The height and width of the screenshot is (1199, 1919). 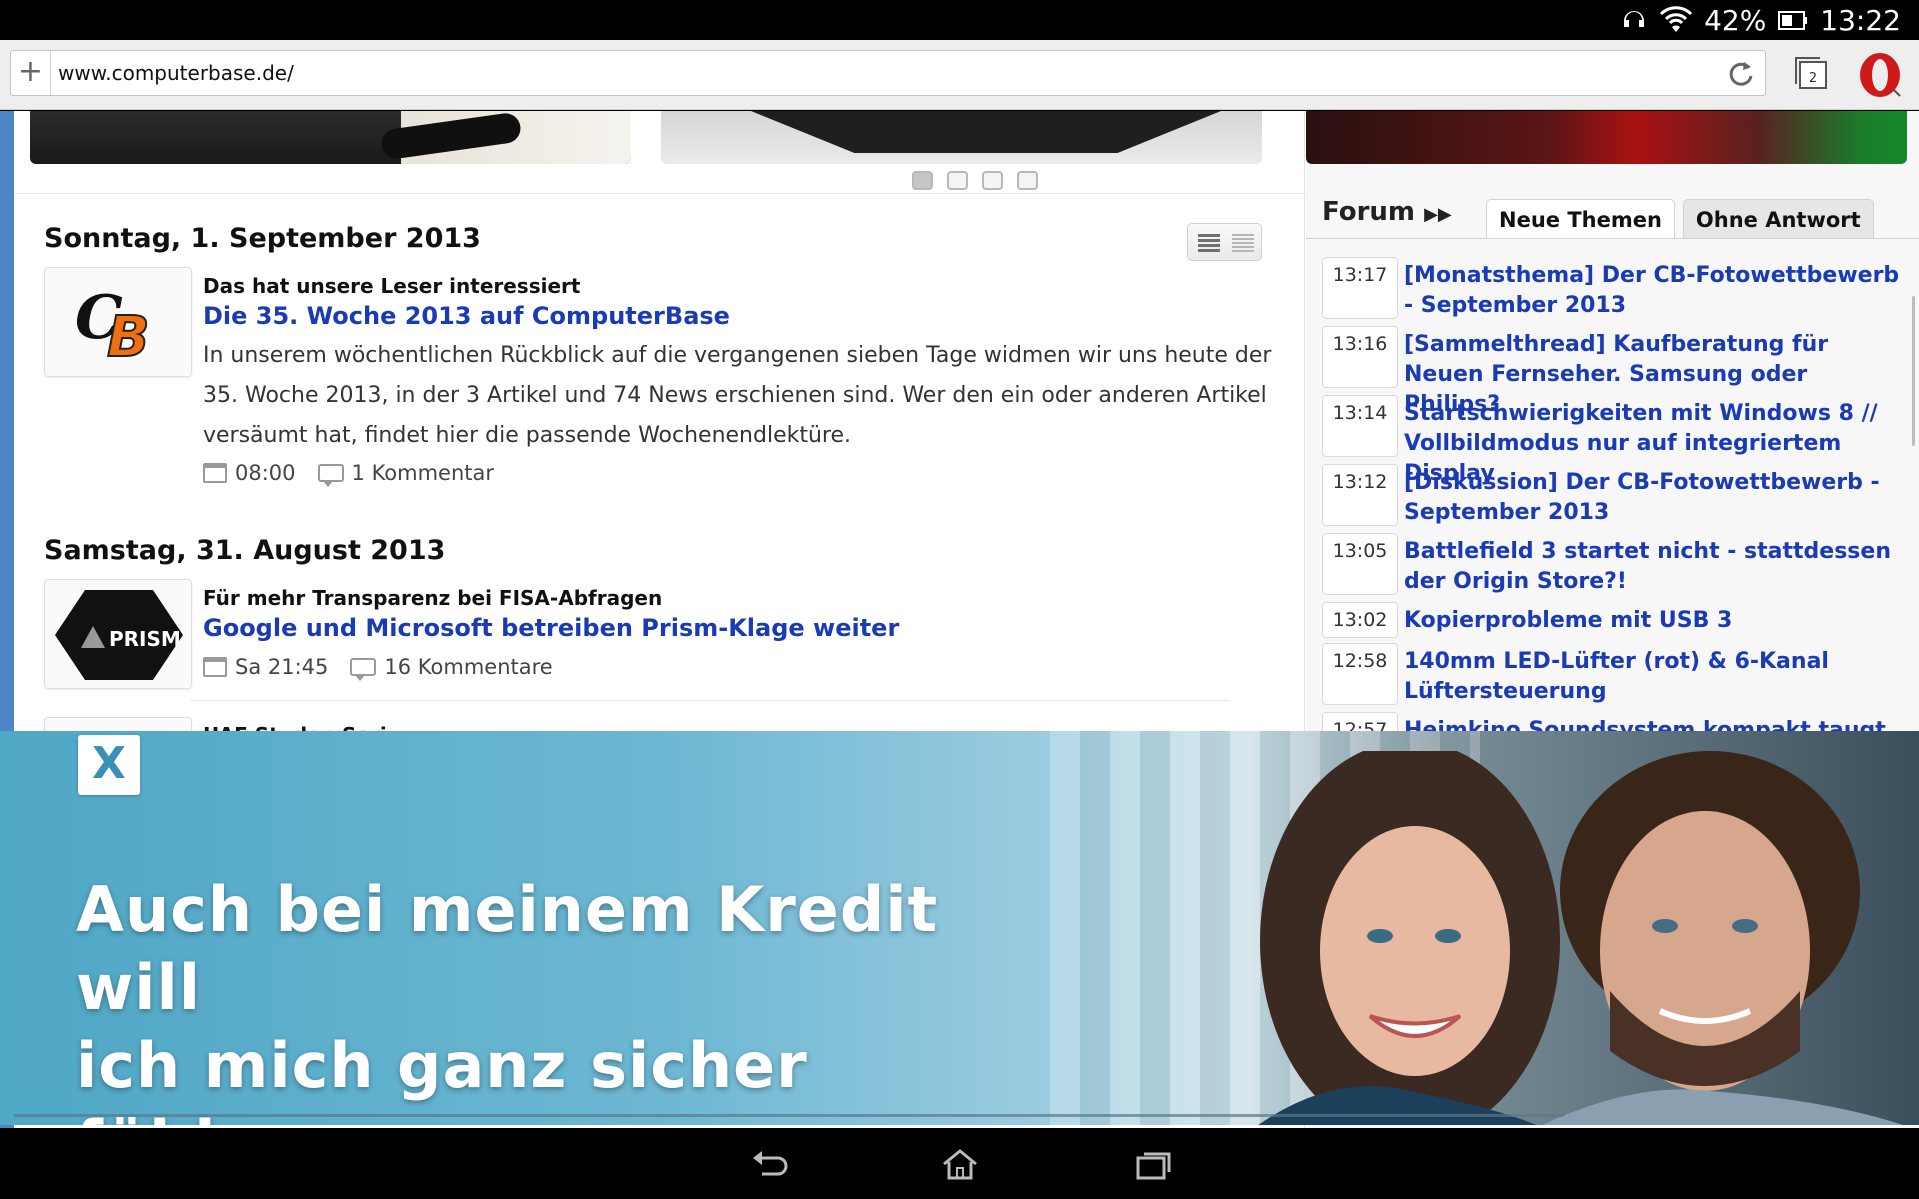 What do you see at coordinates (349, 474) in the screenshot?
I see `article-meta: 08:00 1 Kommentar` at bounding box center [349, 474].